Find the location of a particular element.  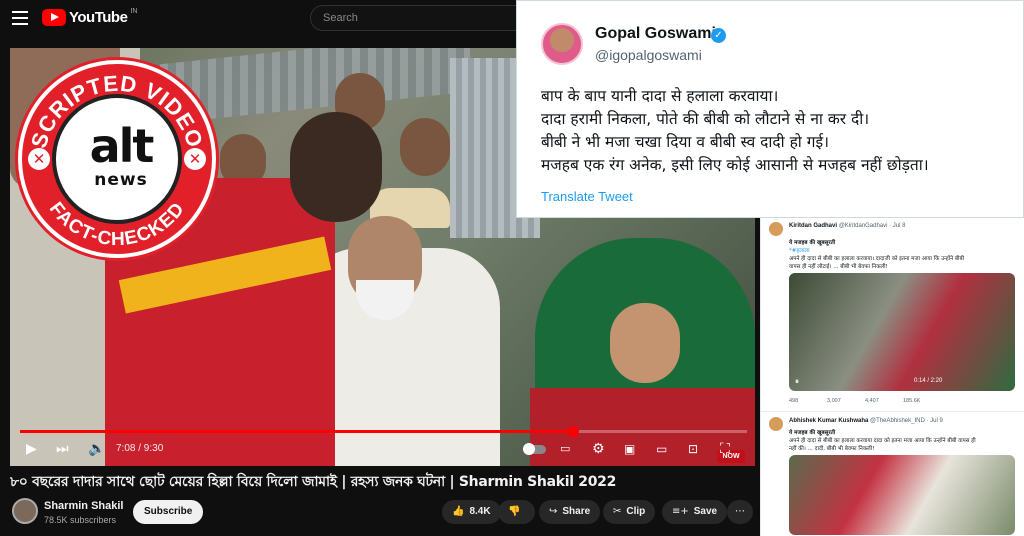

clip-label: Clip is located at coordinates (636, 511).